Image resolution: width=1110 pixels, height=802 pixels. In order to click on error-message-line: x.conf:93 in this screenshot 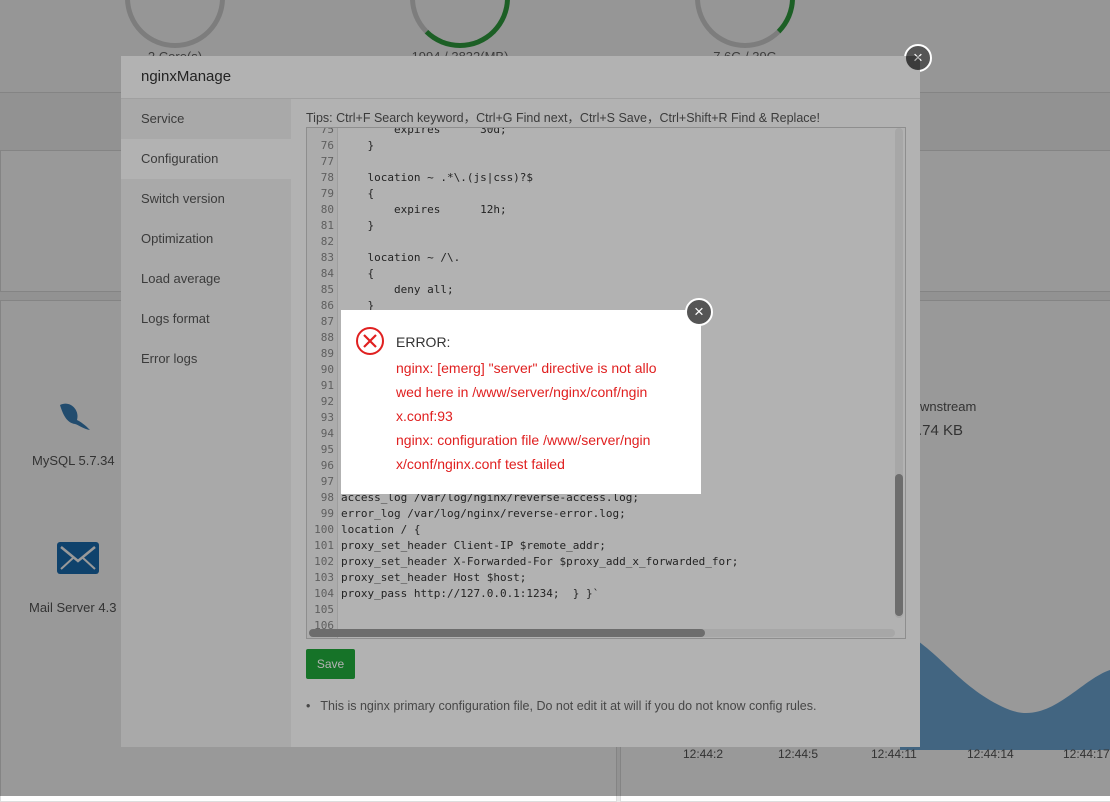, I will do `click(424, 416)`.